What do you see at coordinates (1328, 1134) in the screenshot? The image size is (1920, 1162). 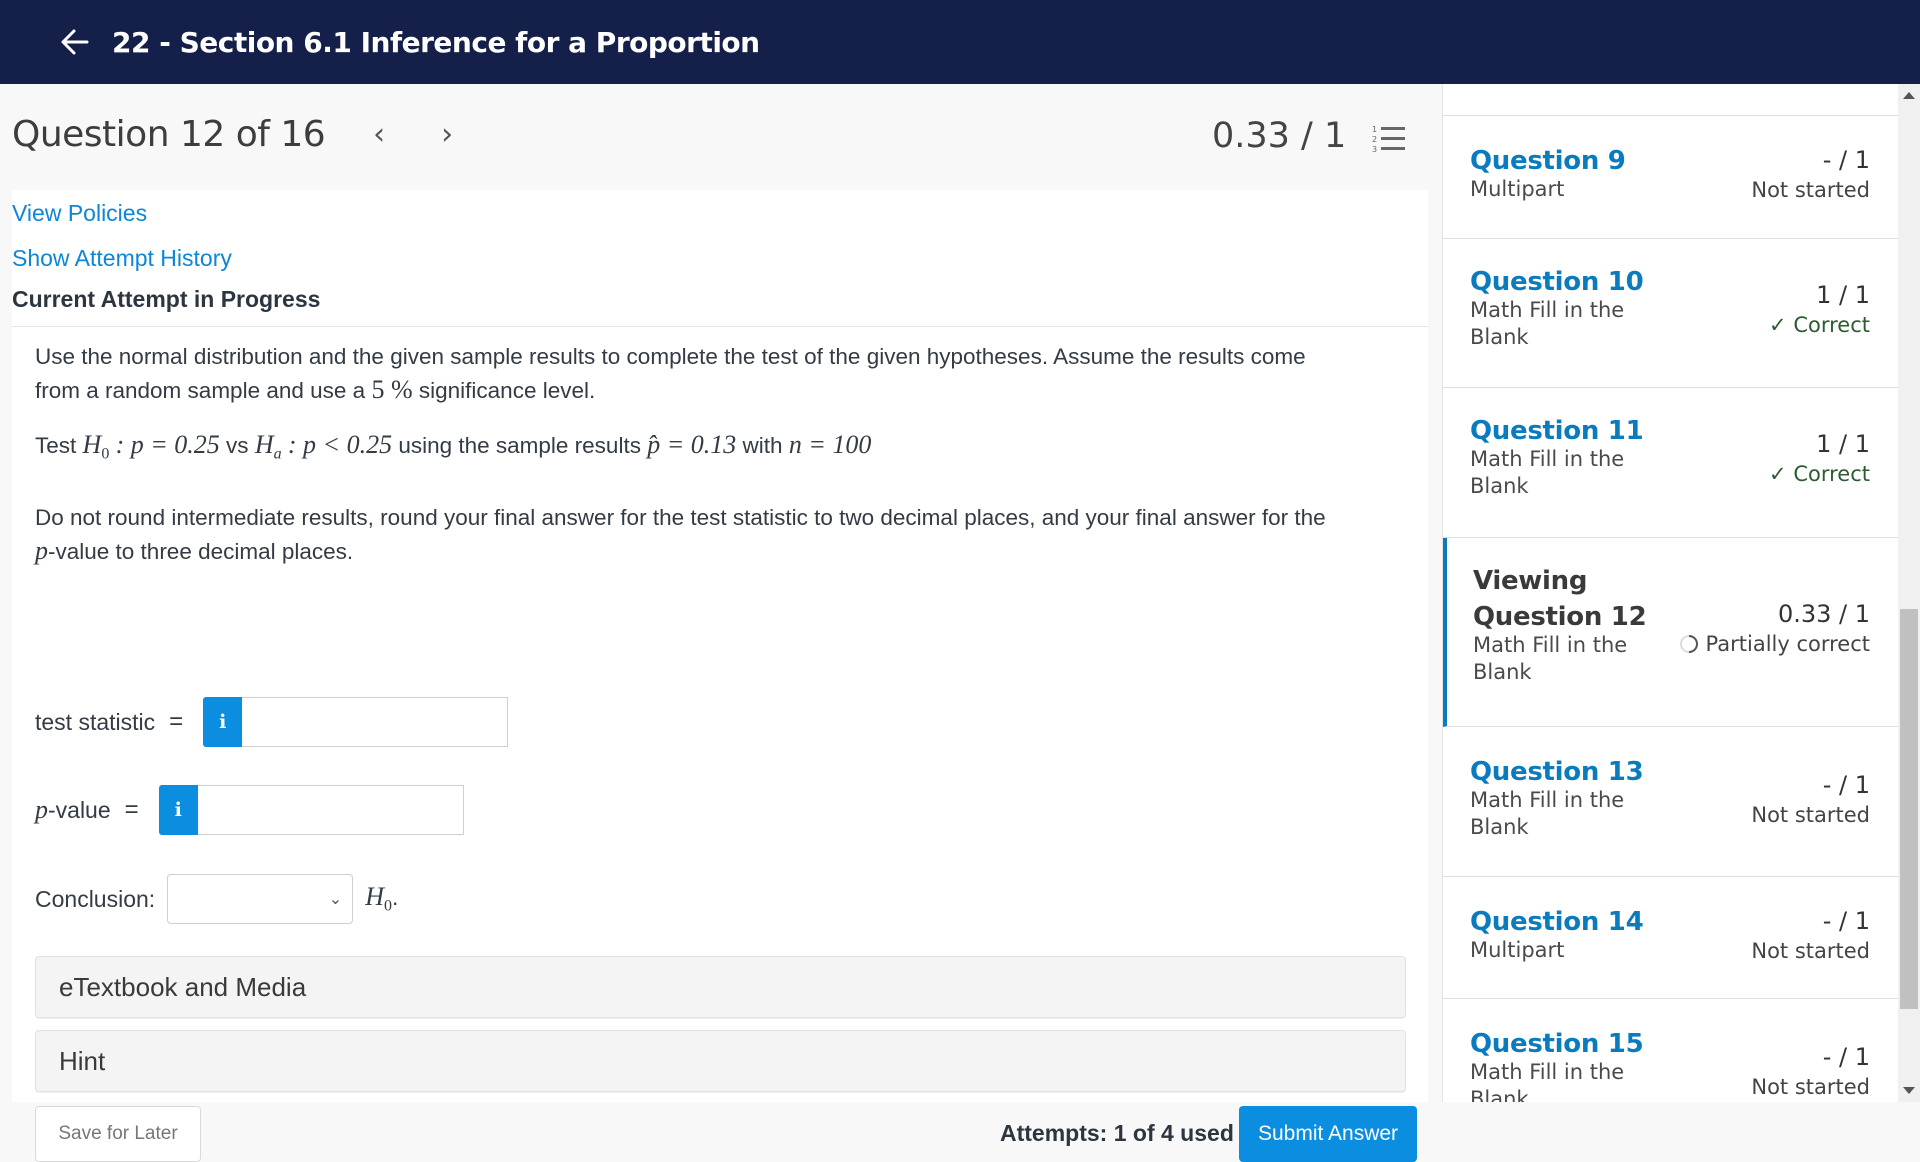 I see `submit-answer-button: Submit Answer` at bounding box center [1328, 1134].